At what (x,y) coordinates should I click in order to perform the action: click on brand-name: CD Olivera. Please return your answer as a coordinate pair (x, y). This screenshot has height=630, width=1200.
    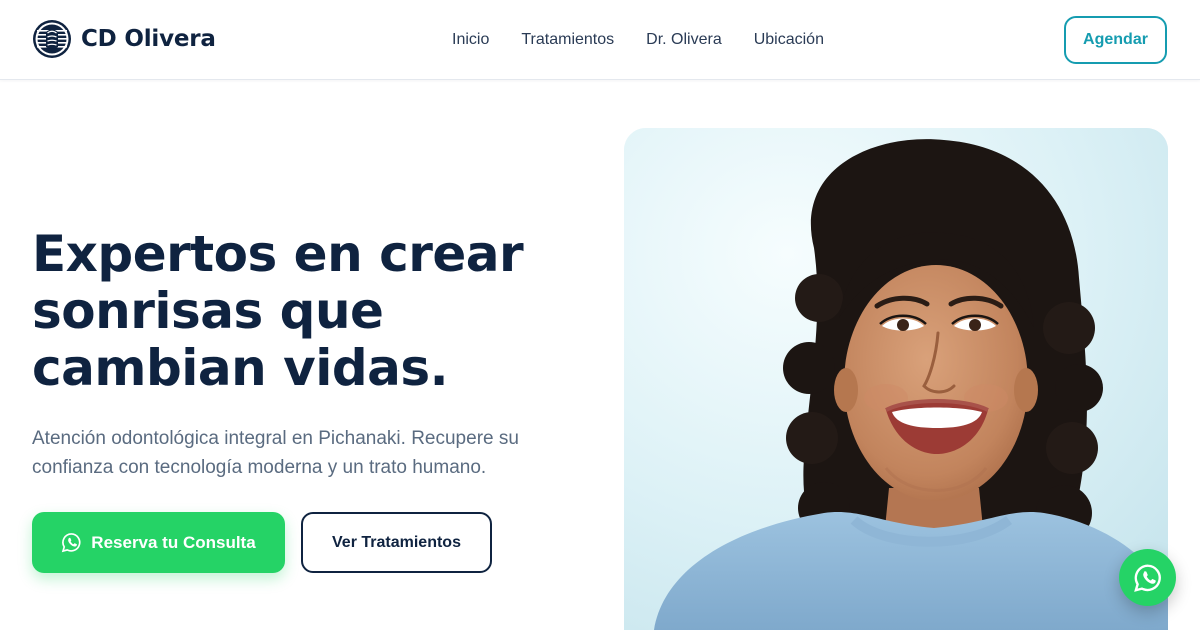
    Looking at the image, I should click on (148, 39).